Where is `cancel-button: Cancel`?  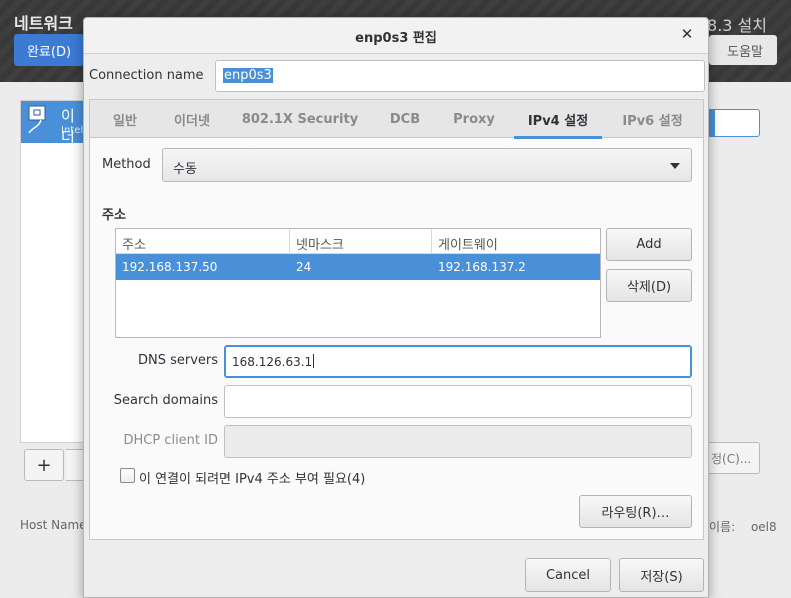
cancel-button: Cancel is located at coordinates (568, 575).